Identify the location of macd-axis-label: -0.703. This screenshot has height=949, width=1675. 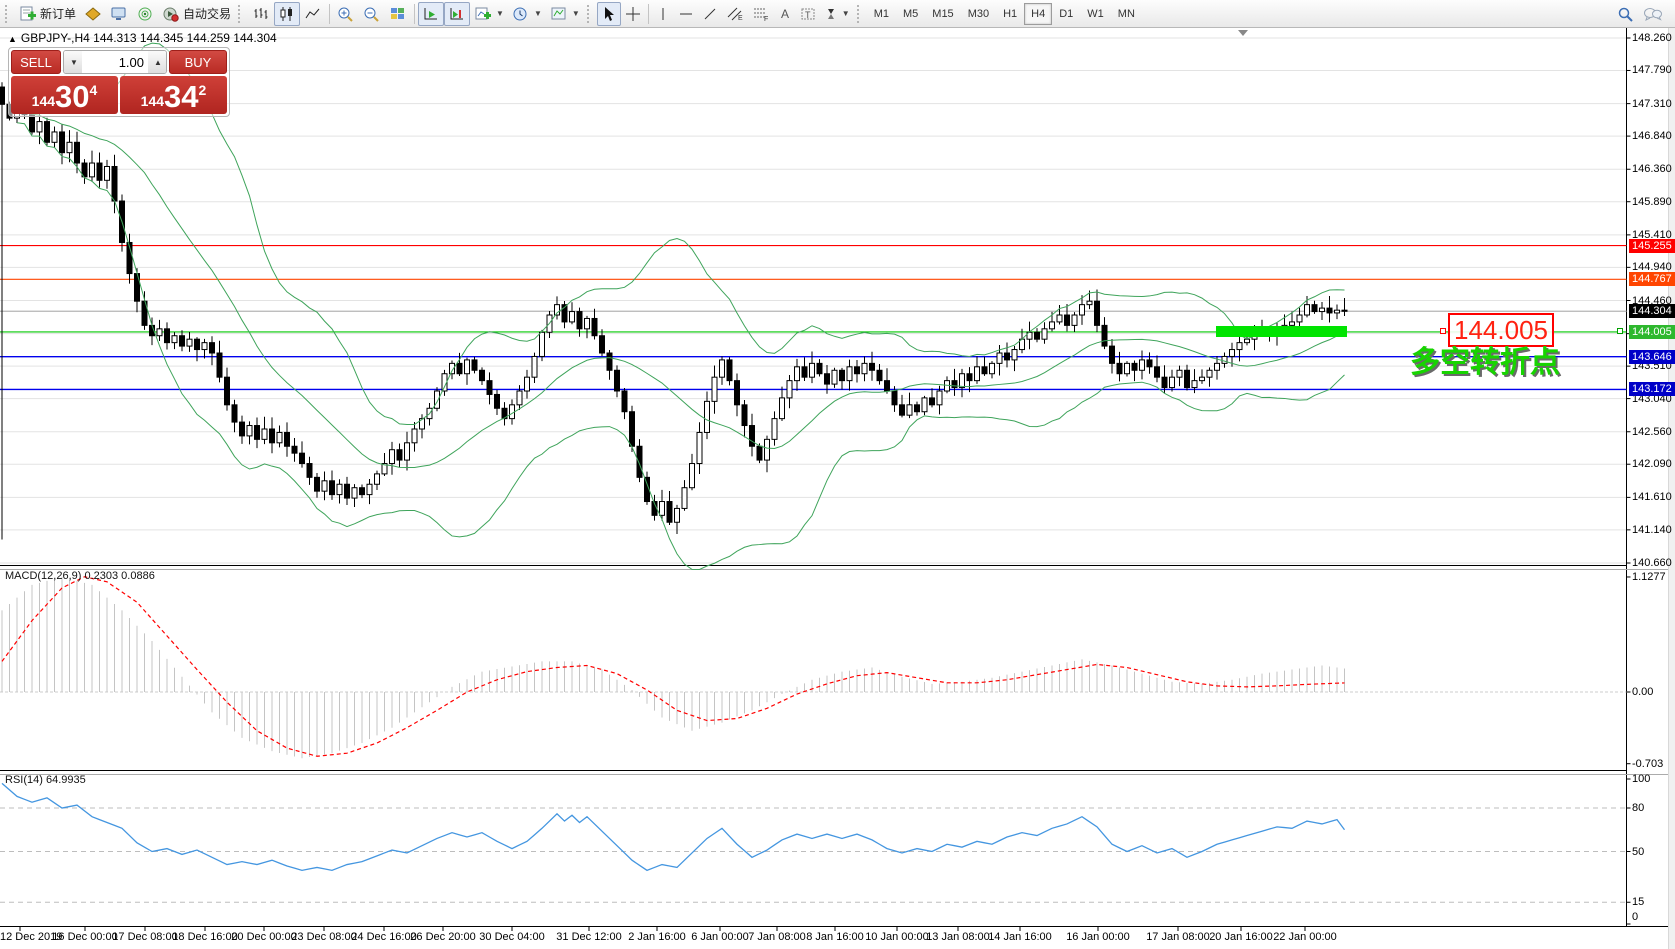
(1648, 763).